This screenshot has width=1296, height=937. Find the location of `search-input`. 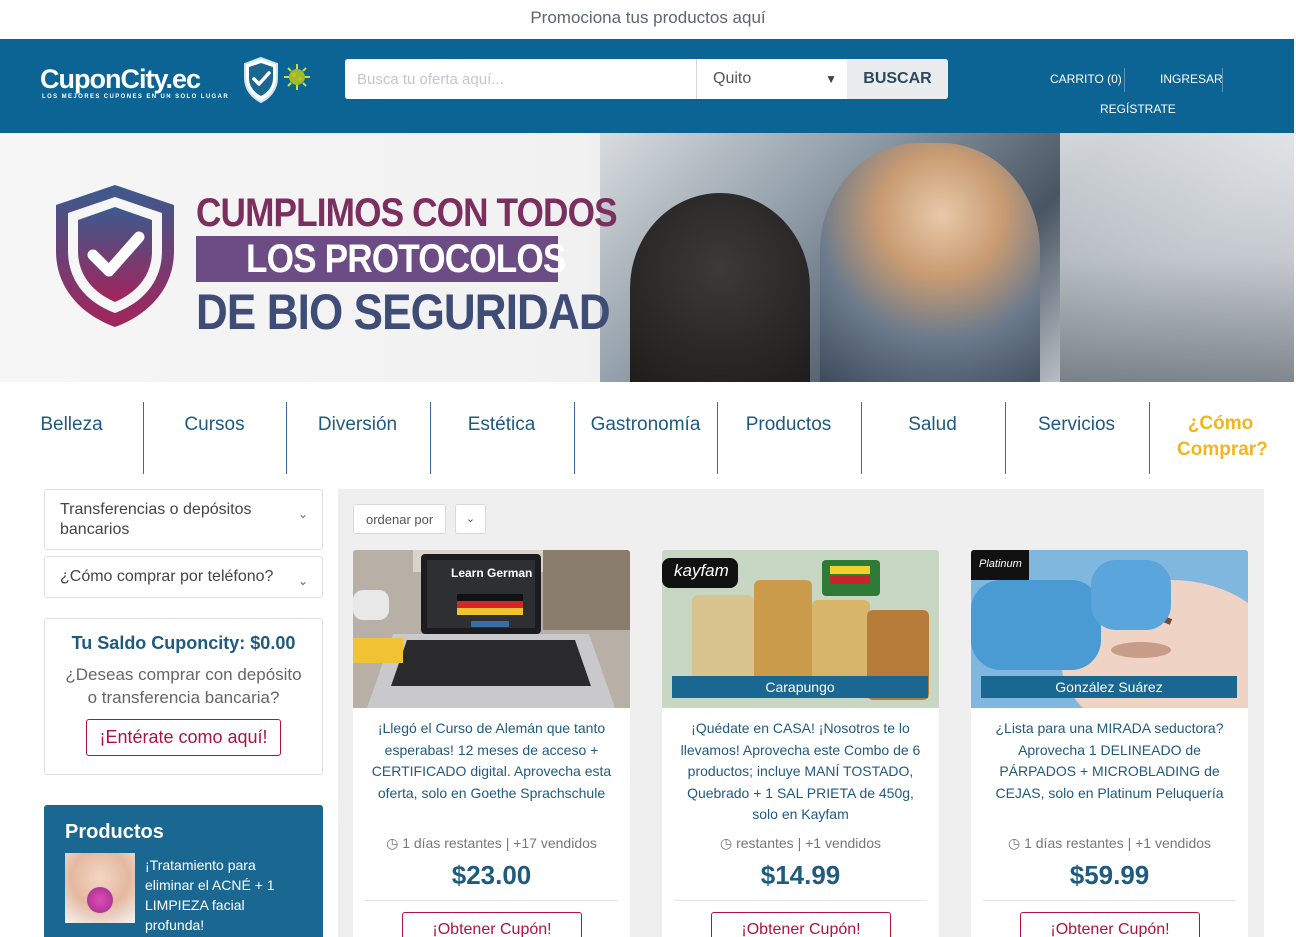

search-input is located at coordinates (520, 79).